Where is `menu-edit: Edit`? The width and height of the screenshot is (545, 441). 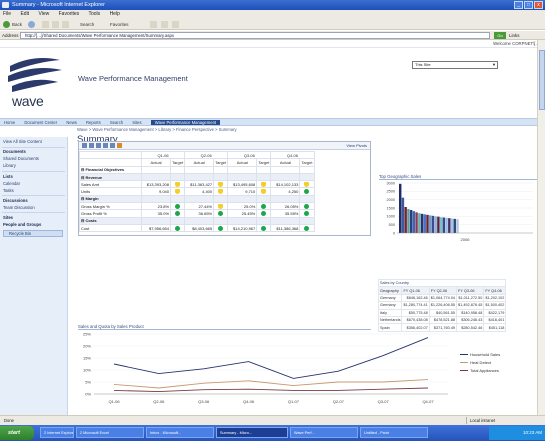 menu-edit: Edit is located at coordinates (24, 14).